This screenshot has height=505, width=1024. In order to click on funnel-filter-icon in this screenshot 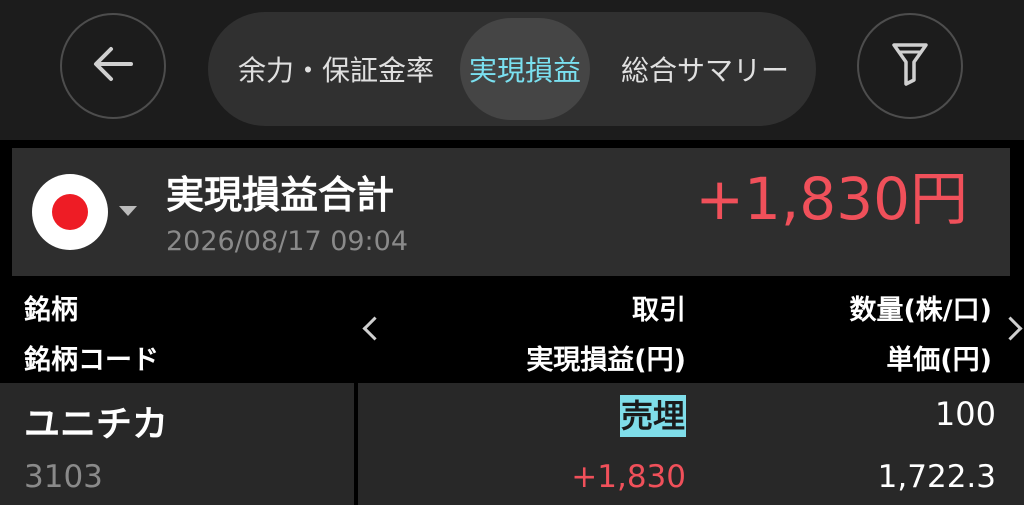, I will do `click(910, 66)`.